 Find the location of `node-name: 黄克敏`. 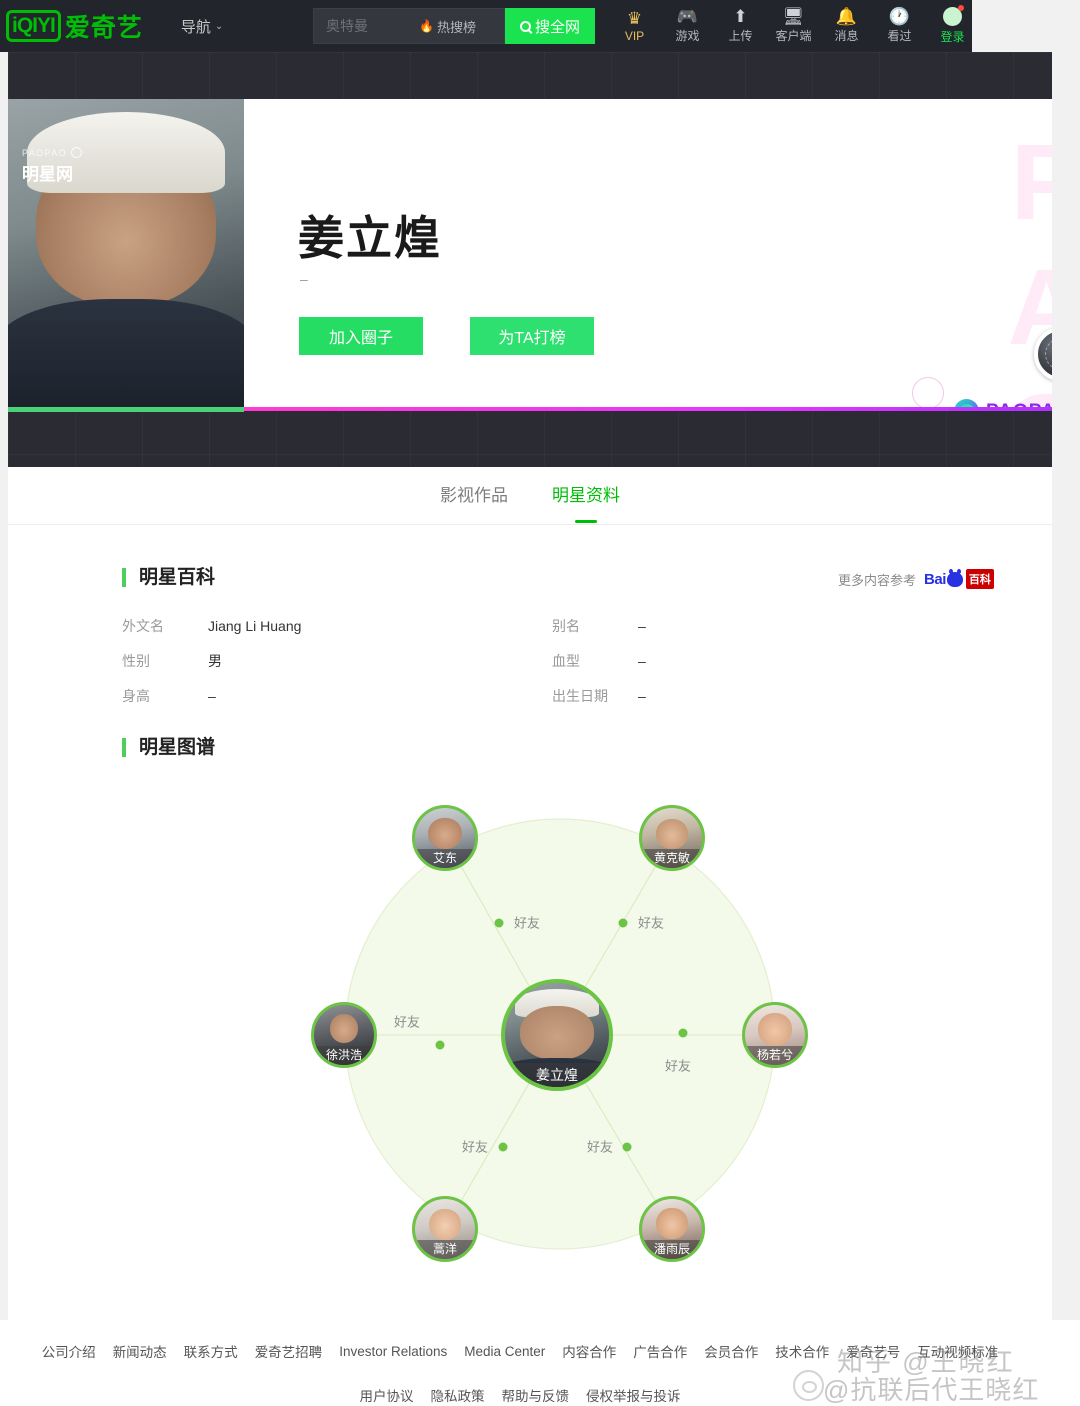

node-name: 黄克敏 is located at coordinates (672, 858).